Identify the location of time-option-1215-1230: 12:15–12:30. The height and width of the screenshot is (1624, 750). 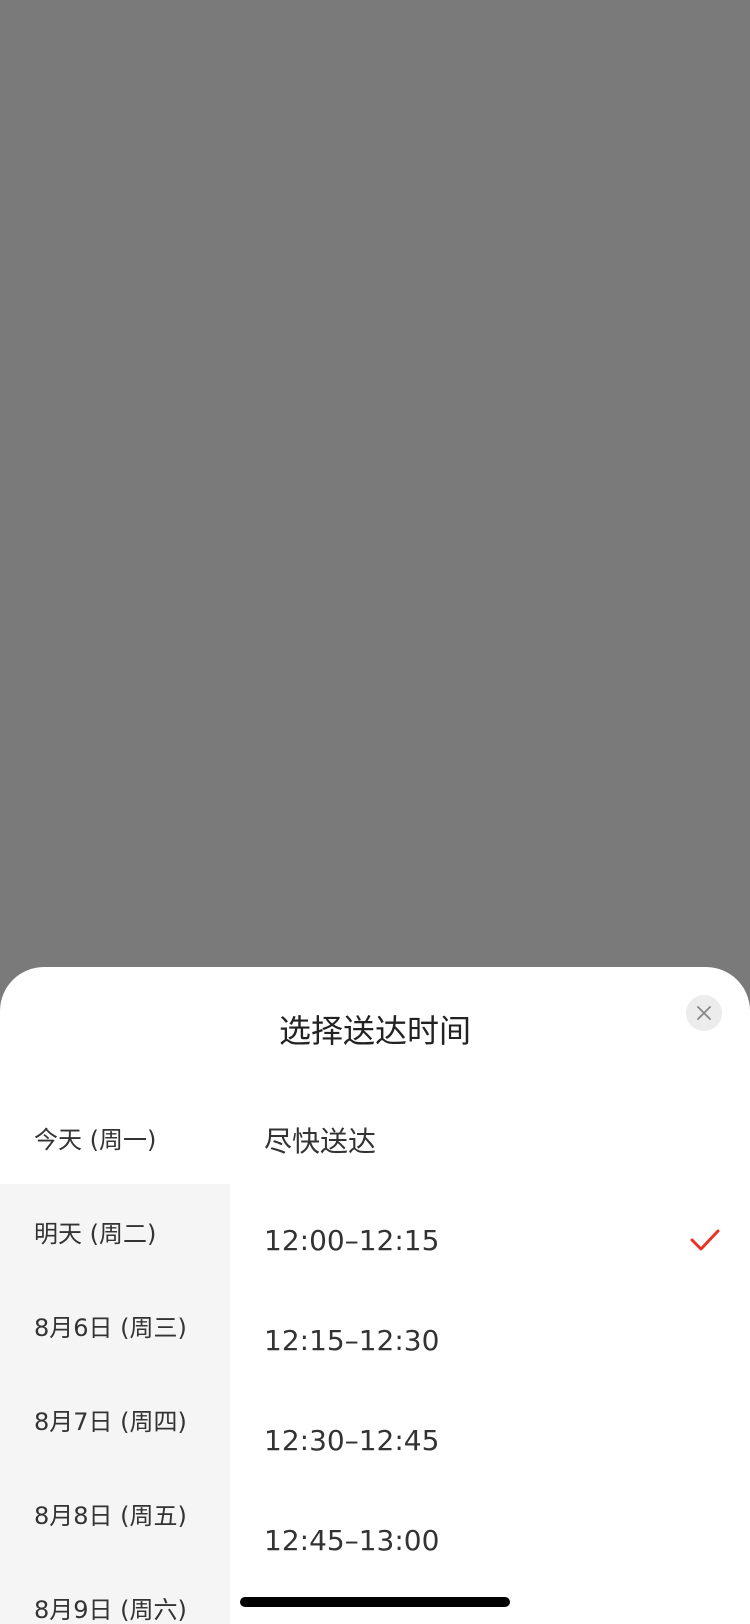
(490, 1340).